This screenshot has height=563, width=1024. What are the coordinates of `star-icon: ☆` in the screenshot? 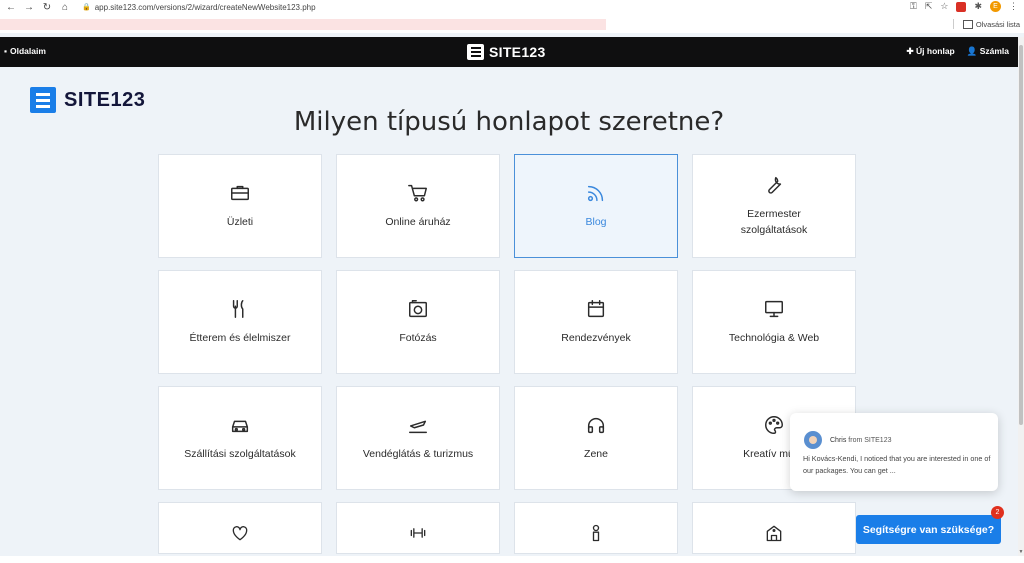 It's located at (944, 6).